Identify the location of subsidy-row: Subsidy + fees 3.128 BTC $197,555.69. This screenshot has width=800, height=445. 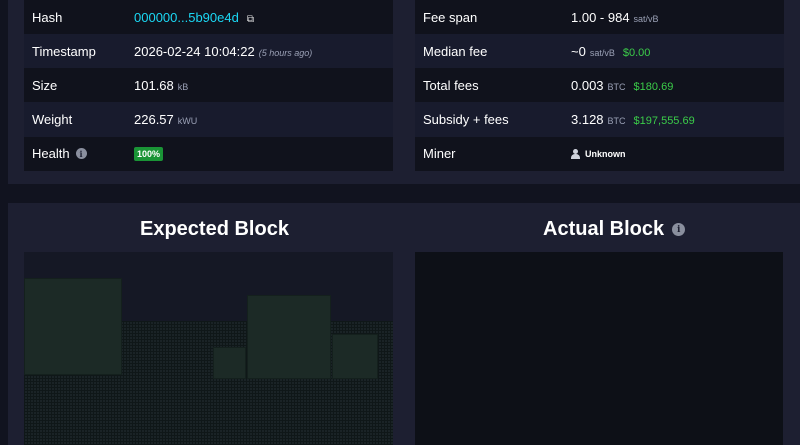
(599, 119).